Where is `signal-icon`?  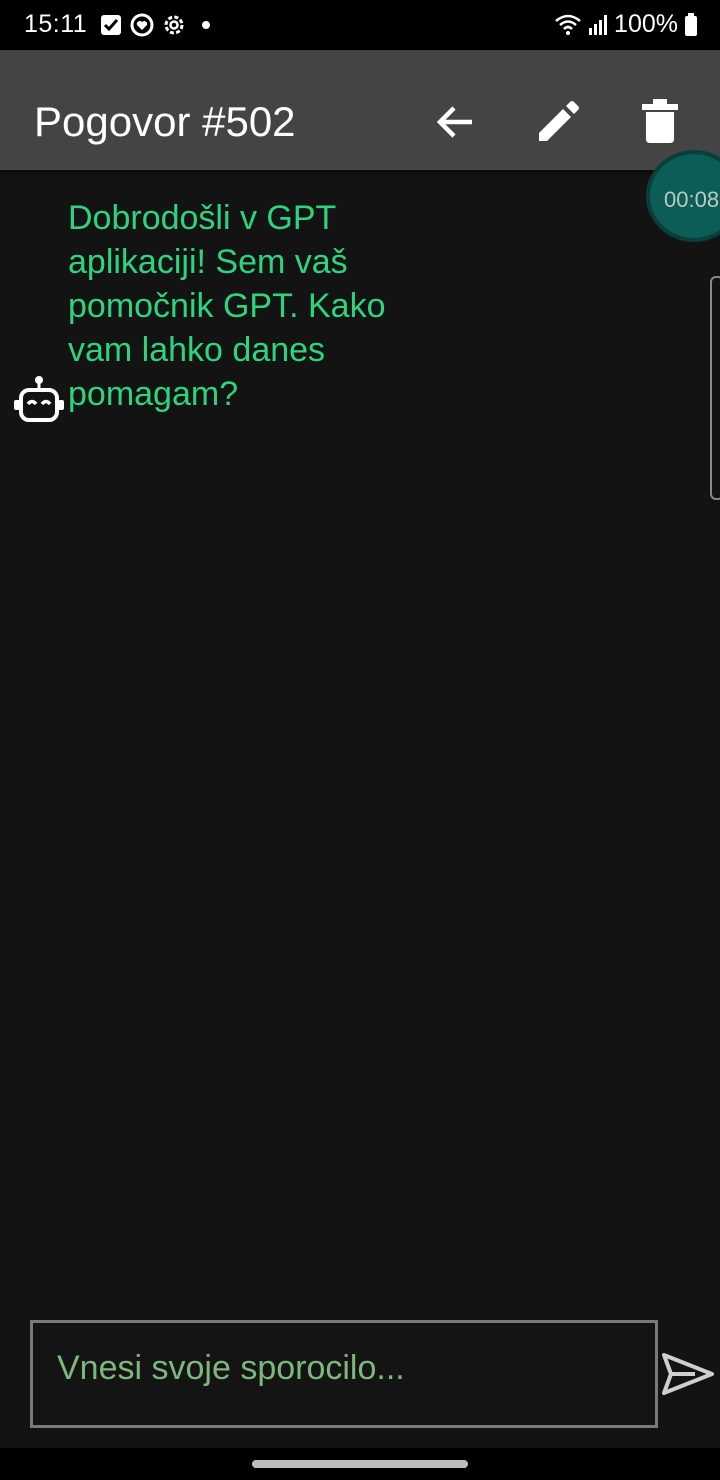
signal-icon is located at coordinates (598, 24).